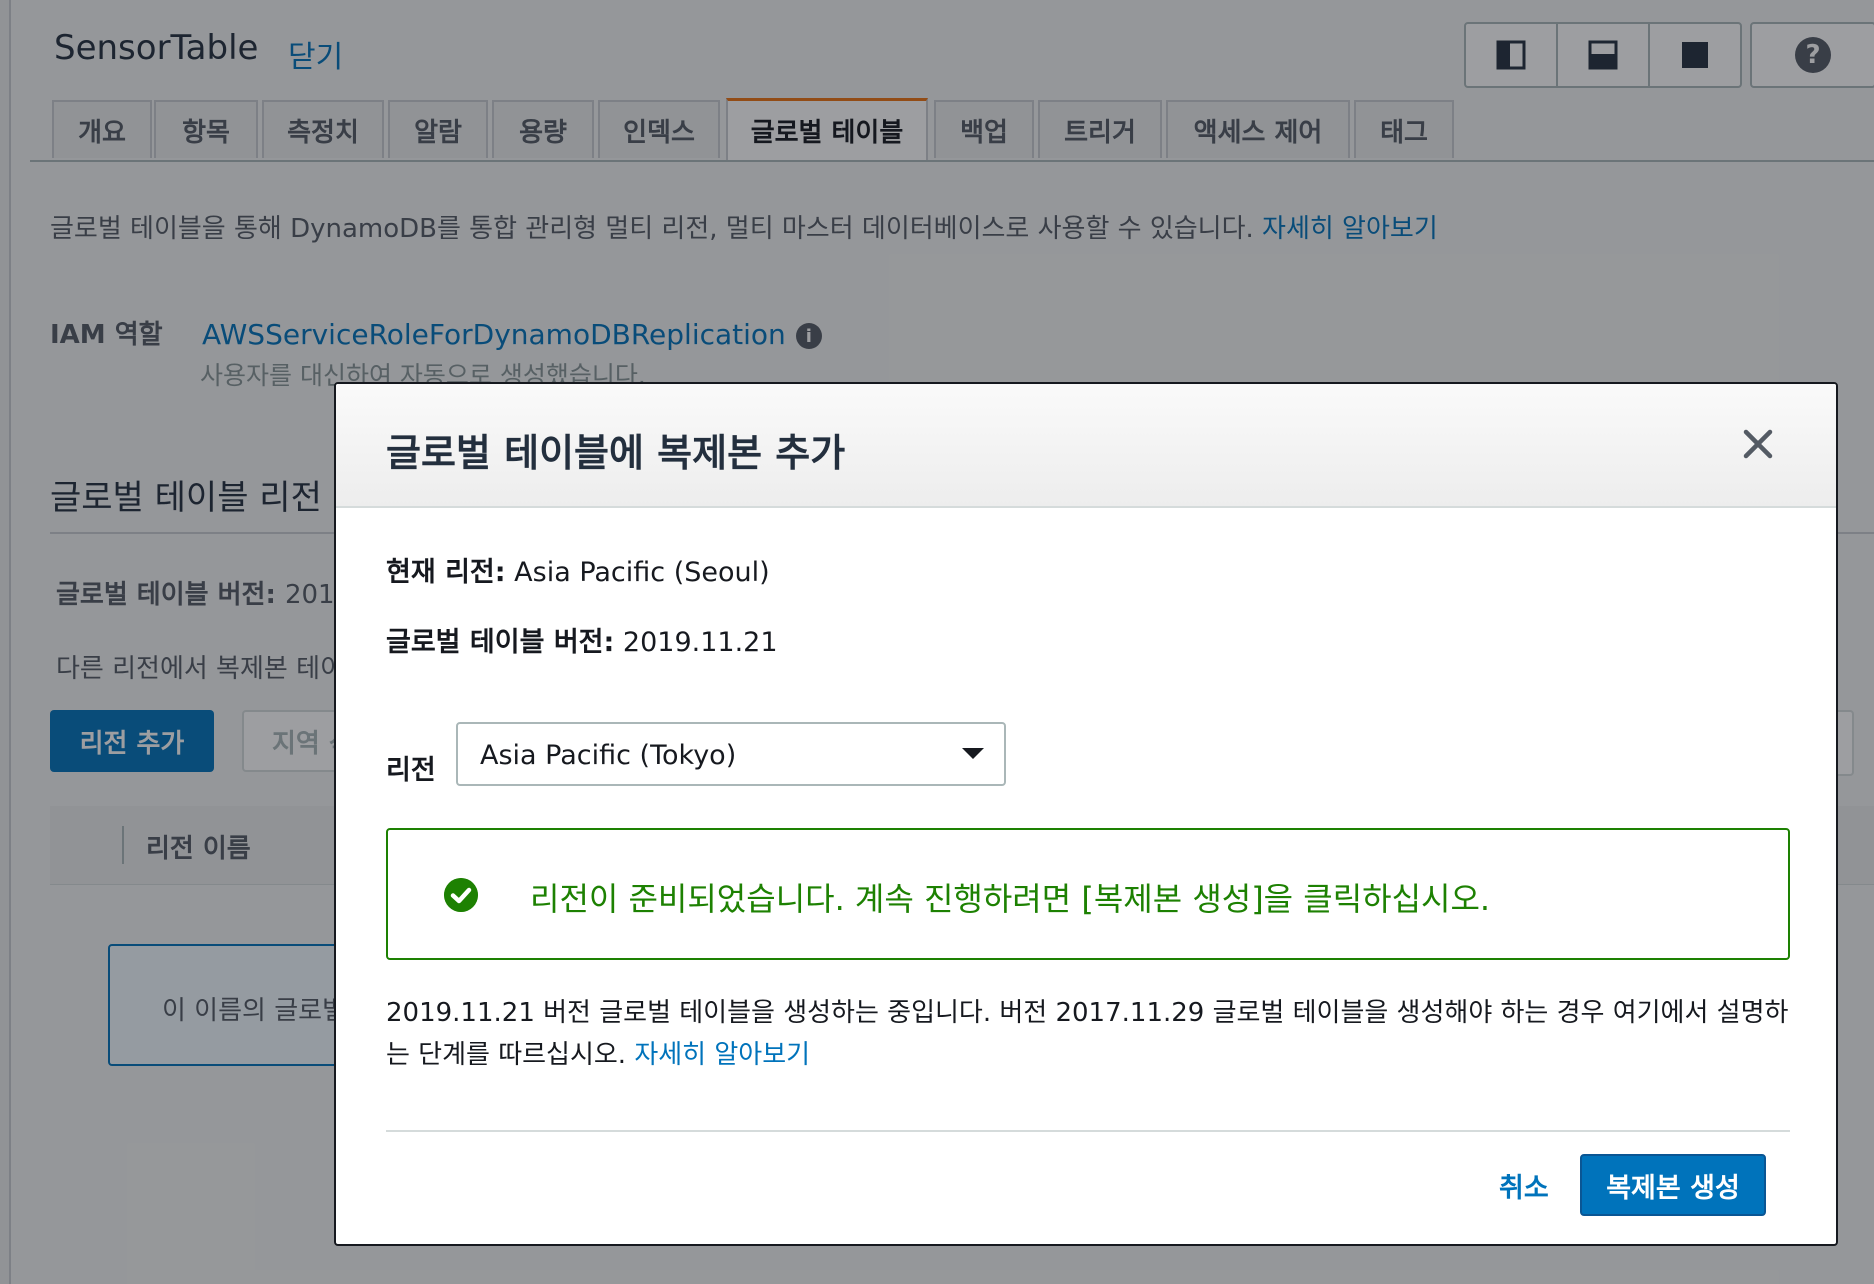 The width and height of the screenshot is (1874, 1284). Describe the element at coordinates (461, 895) in the screenshot. I see `check-circle-icon` at that location.